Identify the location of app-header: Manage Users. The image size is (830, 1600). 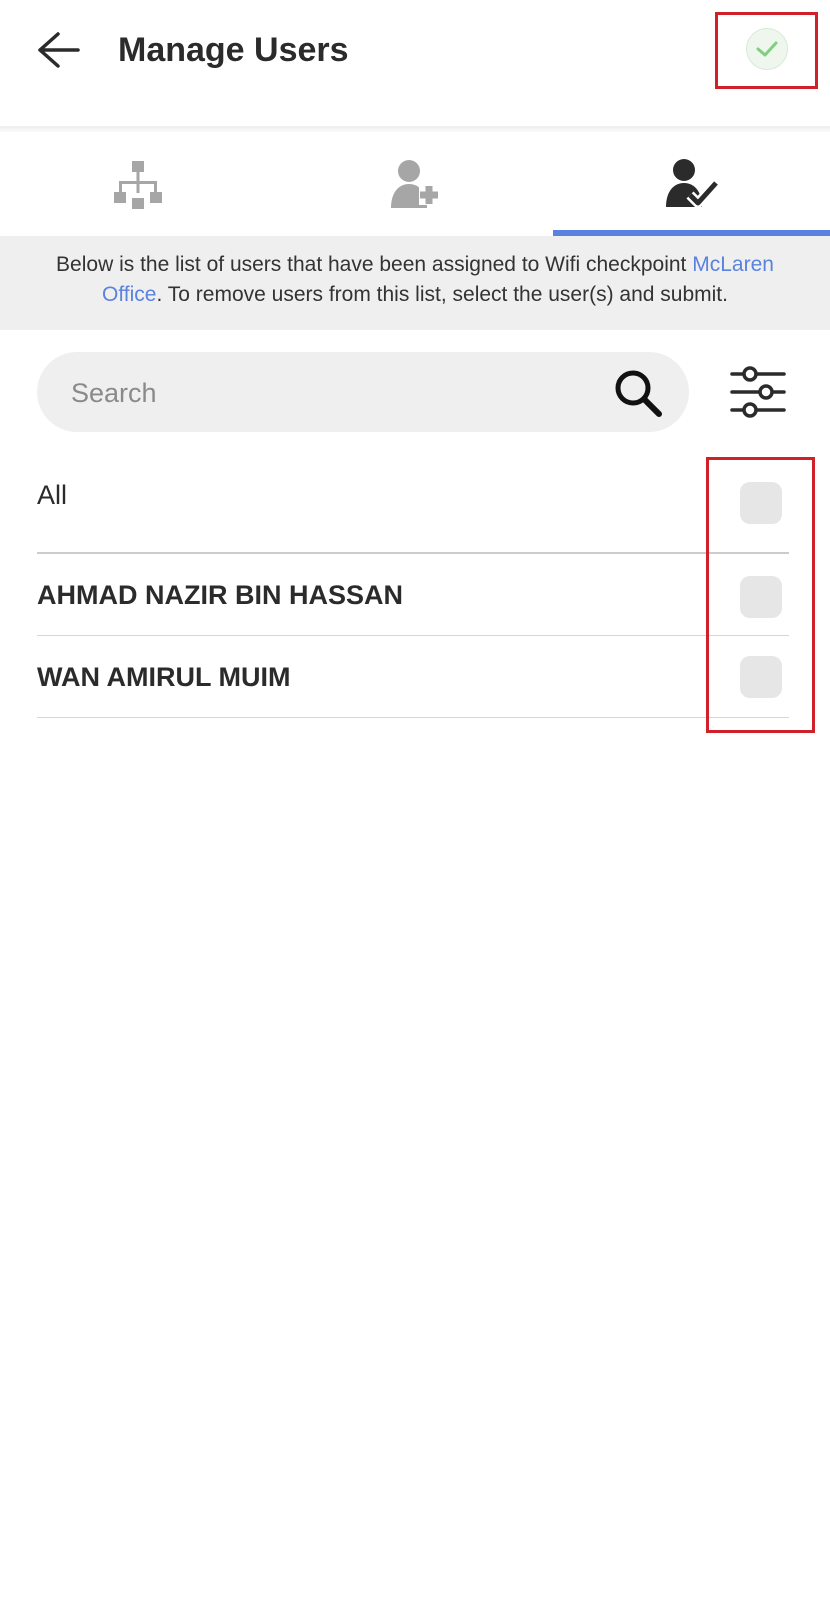
(415, 65).